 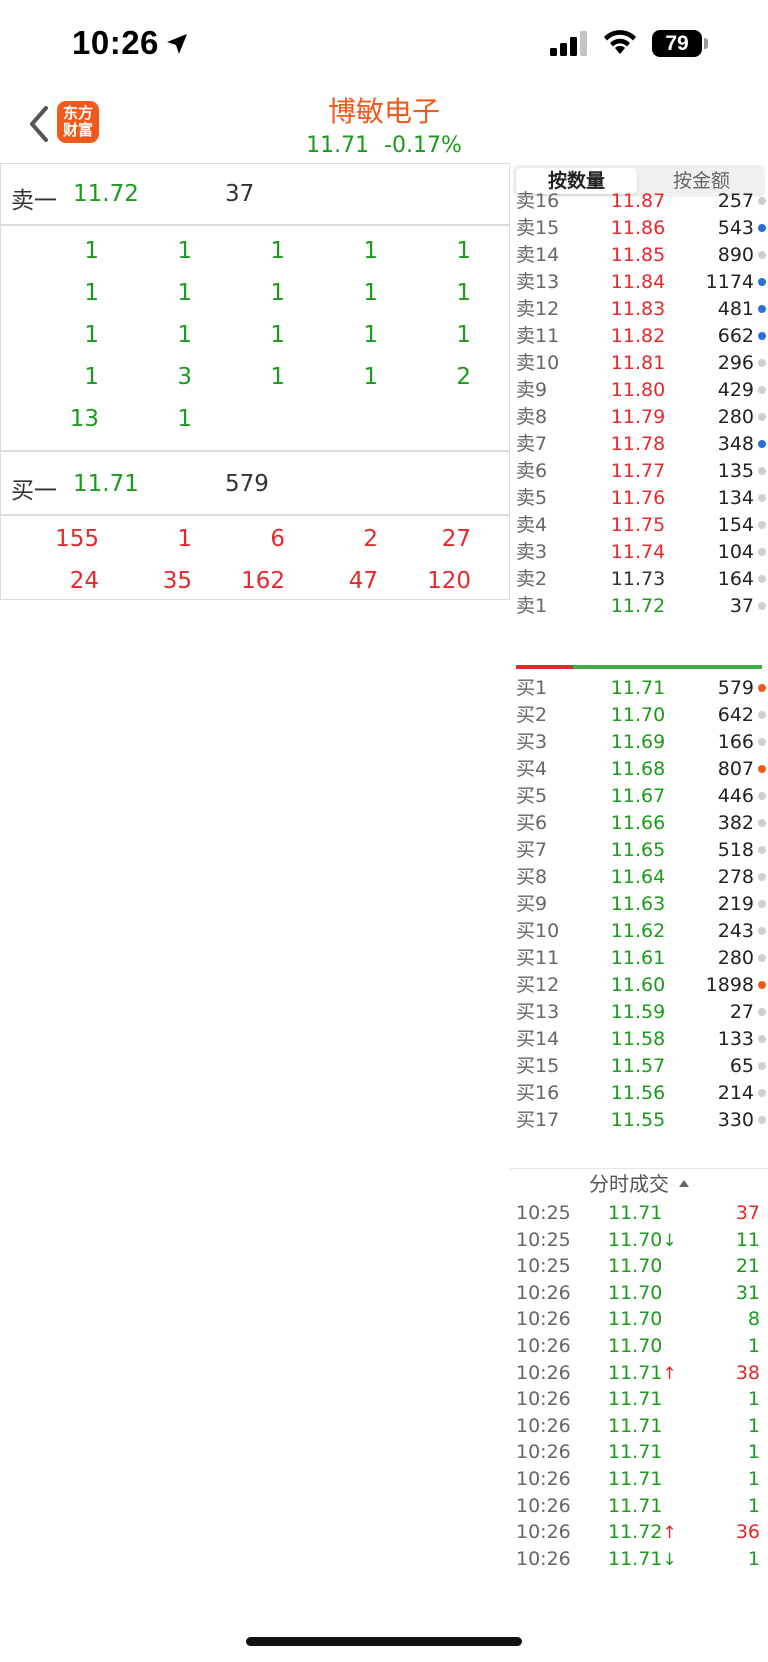 I want to click on book-level-row: 买3 11.69 166, so click(x=639, y=742).